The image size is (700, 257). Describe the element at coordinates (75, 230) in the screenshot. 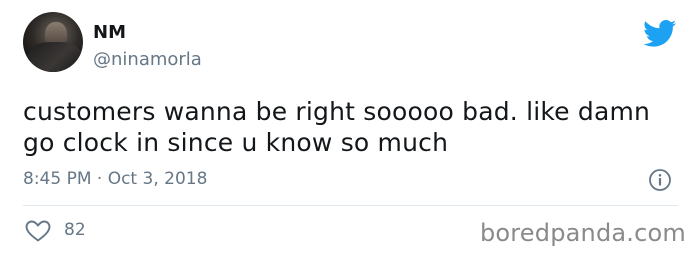

I see `like-count: 82` at that location.